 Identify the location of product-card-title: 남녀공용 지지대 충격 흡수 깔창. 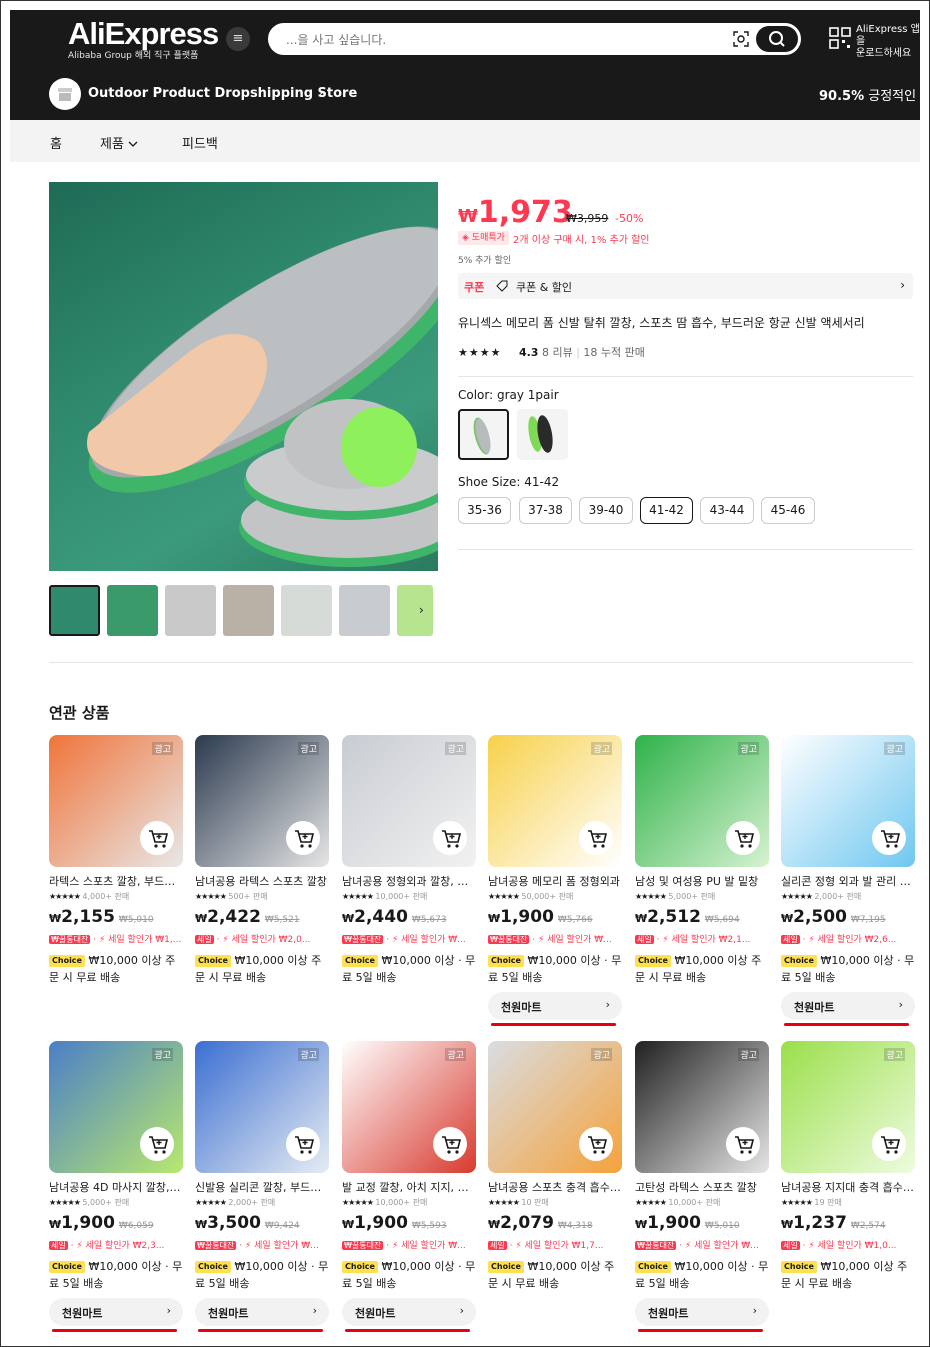
(848, 1187).